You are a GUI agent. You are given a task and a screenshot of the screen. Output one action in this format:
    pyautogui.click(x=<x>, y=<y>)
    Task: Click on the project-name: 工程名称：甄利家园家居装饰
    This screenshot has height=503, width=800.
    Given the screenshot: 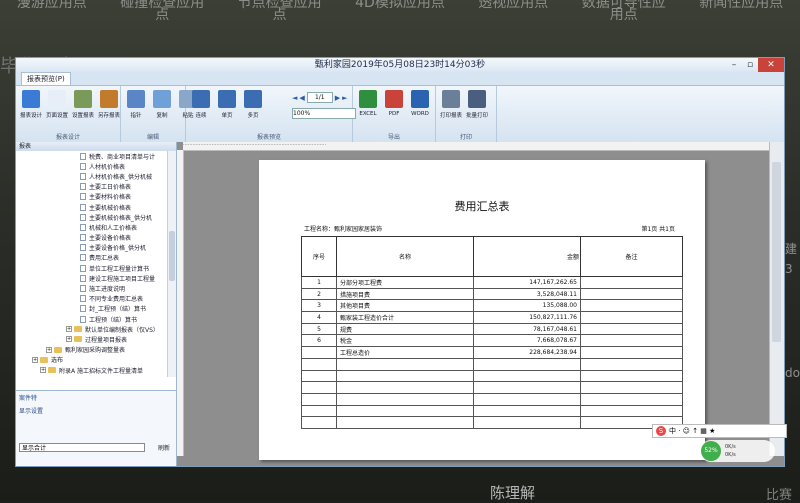 What is the action you would take?
    pyautogui.click(x=343, y=229)
    